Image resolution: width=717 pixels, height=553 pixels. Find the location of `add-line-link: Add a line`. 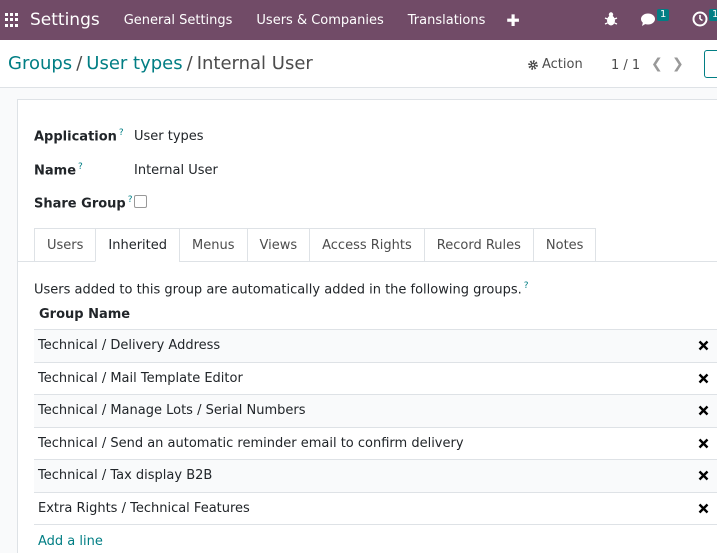

add-line-link: Add a line is located at coordinates (375, 539).